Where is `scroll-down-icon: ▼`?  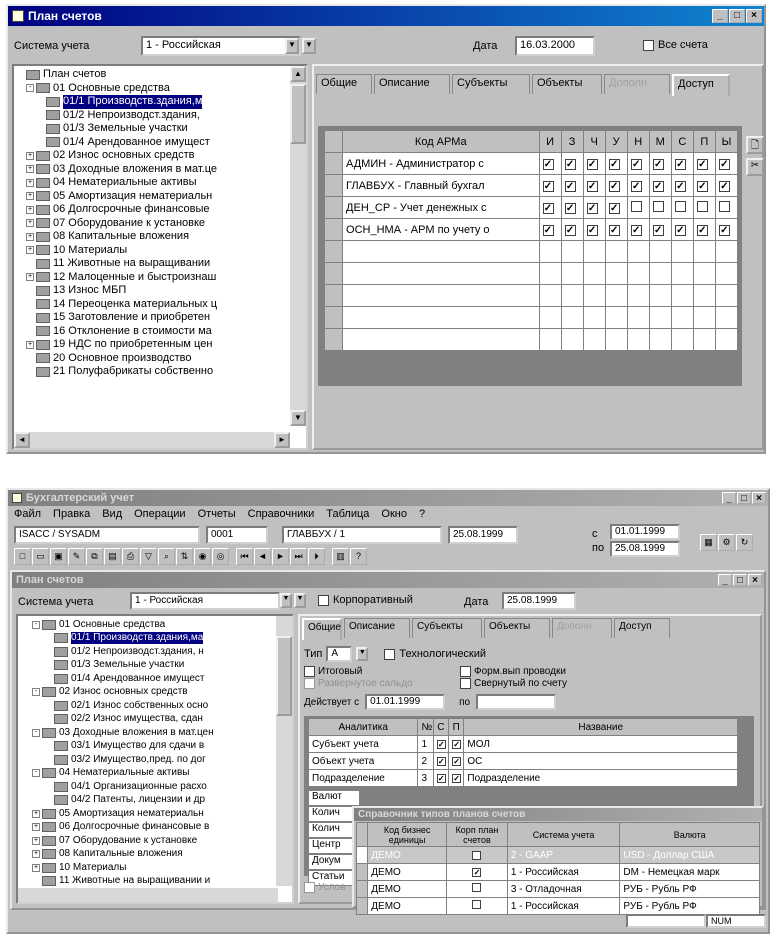 scroll-down-icon: ▼ is located at coordinates (298, 418).